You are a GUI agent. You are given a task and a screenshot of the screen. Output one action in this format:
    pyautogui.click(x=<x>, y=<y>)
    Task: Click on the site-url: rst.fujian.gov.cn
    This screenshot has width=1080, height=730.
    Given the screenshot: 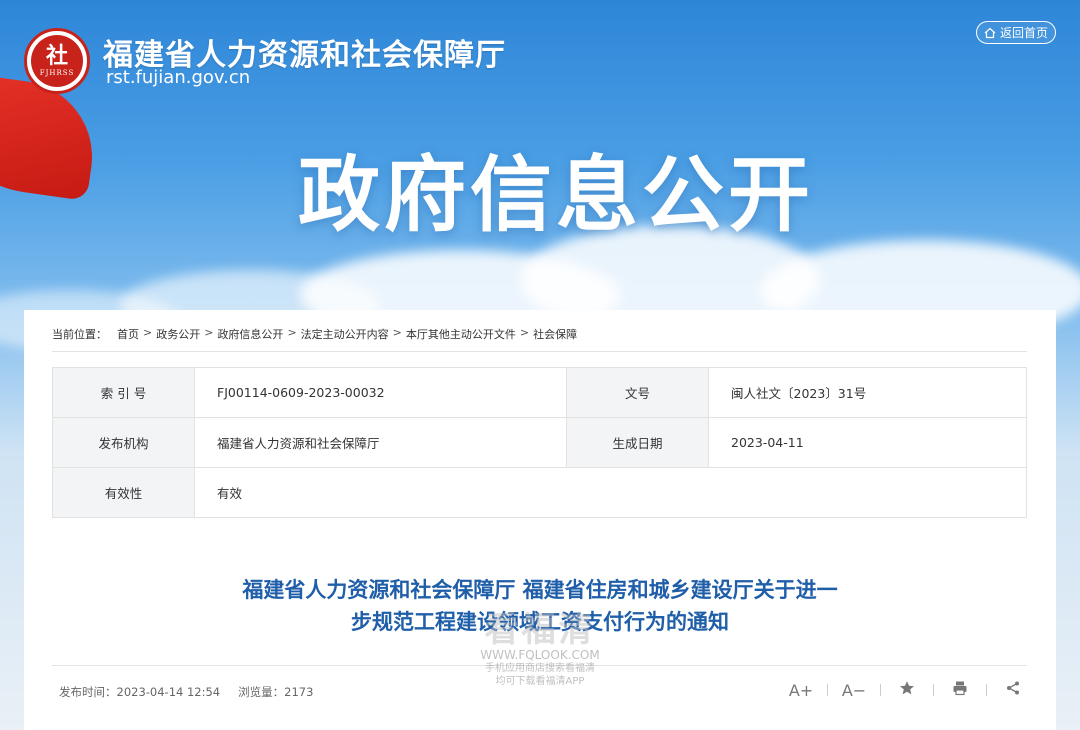 What is the action you would take?
    pyautogui.click(x=178, y=77)
    